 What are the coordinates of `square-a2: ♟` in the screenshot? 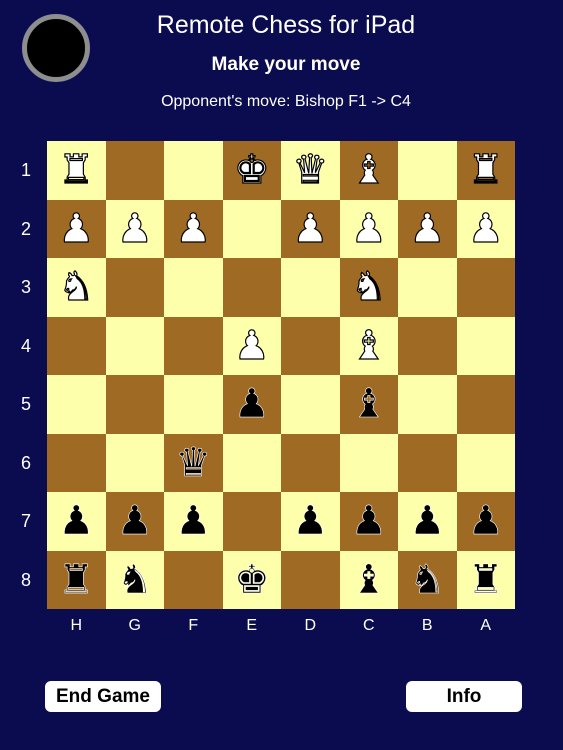 It's located at (485, 228).